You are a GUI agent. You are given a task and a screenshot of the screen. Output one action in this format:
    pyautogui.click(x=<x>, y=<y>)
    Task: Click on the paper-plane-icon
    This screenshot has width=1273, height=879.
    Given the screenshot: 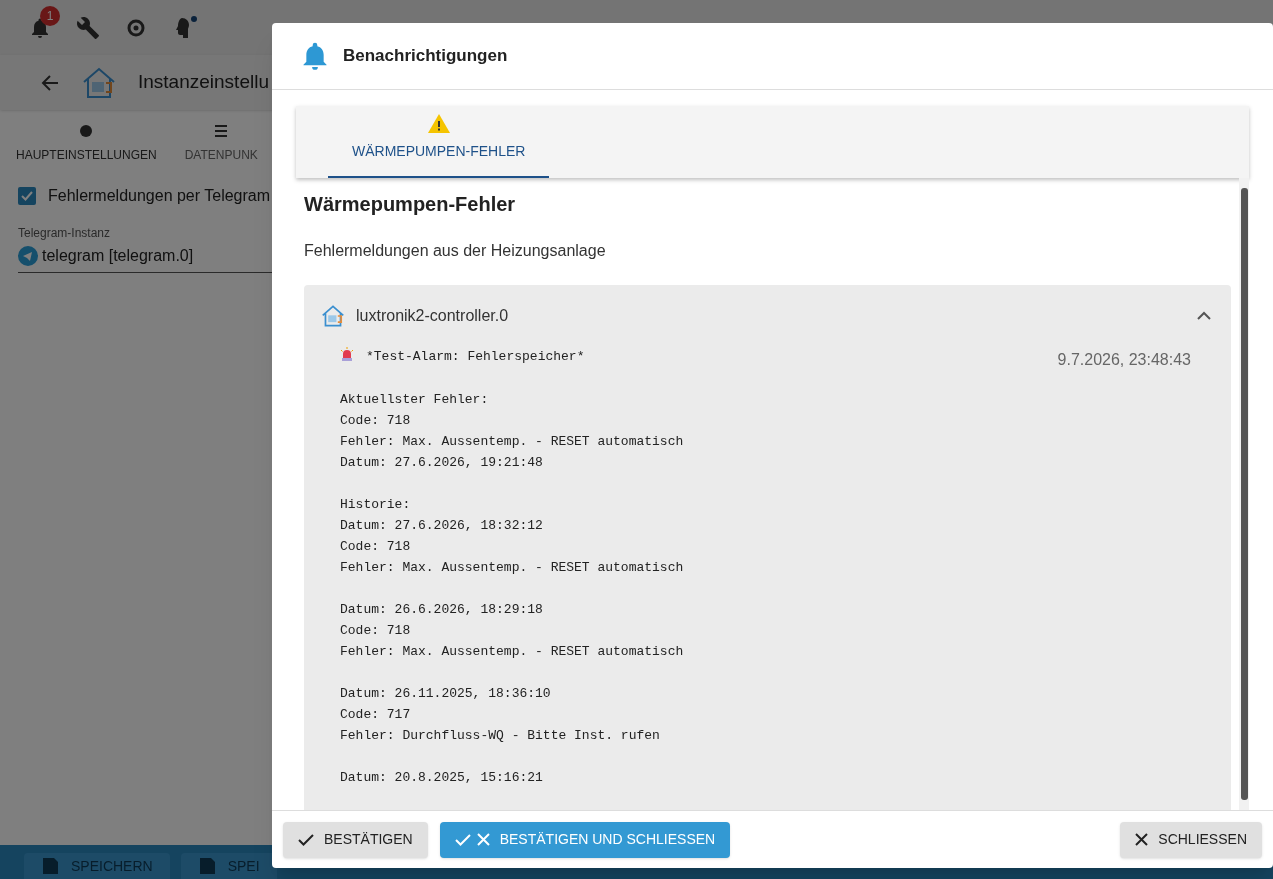 What is the action you would take?
    pyautogui.click(x=28, y=256)
    